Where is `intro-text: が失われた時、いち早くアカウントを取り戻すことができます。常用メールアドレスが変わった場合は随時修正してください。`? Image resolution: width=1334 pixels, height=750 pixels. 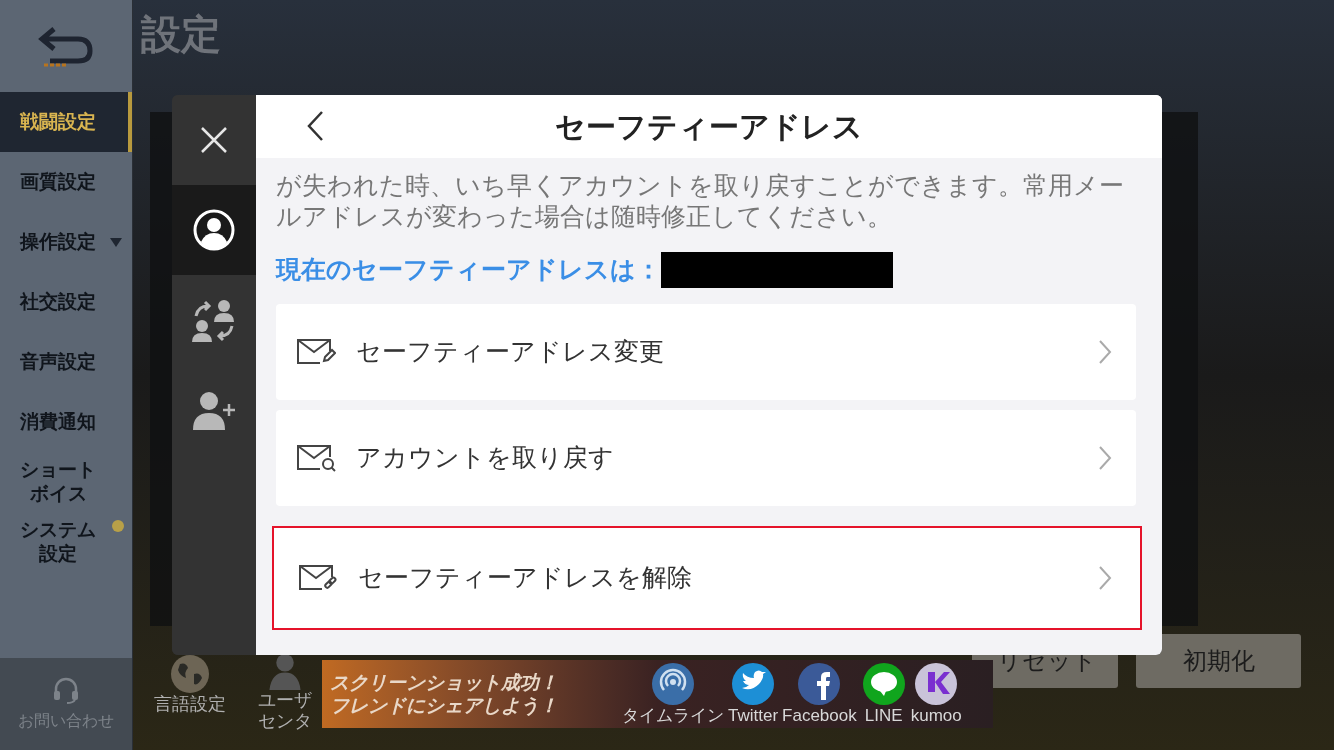 intro-text: が失われた時、いち早くアカウントを取り戻すことができます。常用メールアドレスが変わった場合は随時修正してください。 is located at coordinates (700, 201).